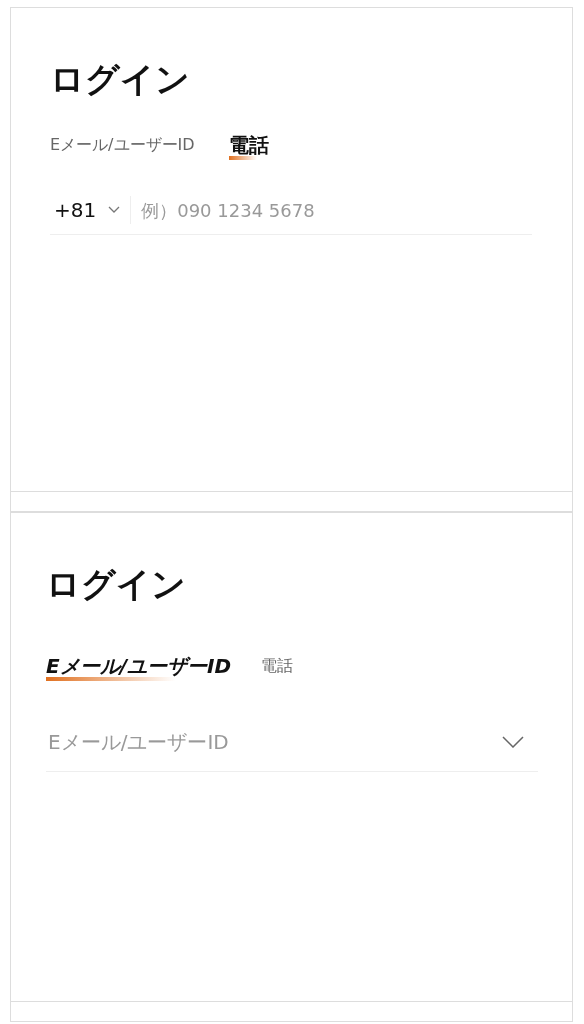  I want to click on account-field: Eメール/ユーザーID, so click(292, 742).